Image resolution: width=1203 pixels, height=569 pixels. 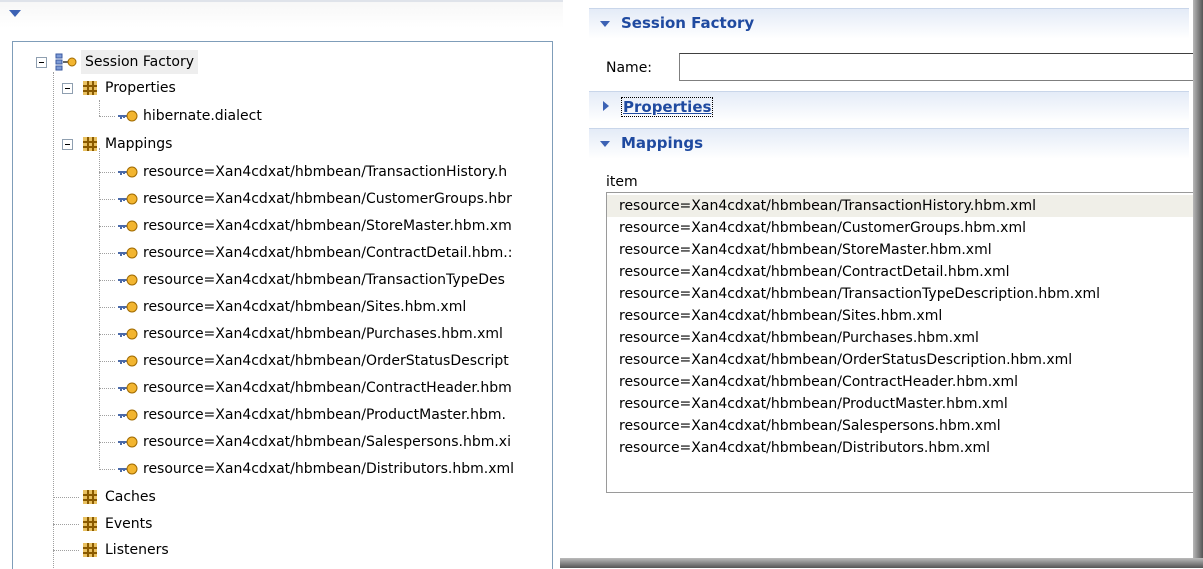 I want to click on property-label: hibernate.dialect, so click(x=202, y=116).